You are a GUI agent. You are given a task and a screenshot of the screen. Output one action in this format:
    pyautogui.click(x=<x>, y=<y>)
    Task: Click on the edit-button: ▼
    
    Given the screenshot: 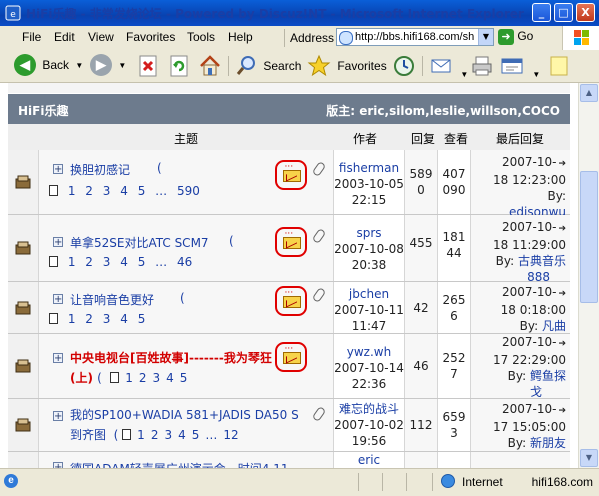 What is the action you would take?
    pyautogui.click(x=520, y=66)
    